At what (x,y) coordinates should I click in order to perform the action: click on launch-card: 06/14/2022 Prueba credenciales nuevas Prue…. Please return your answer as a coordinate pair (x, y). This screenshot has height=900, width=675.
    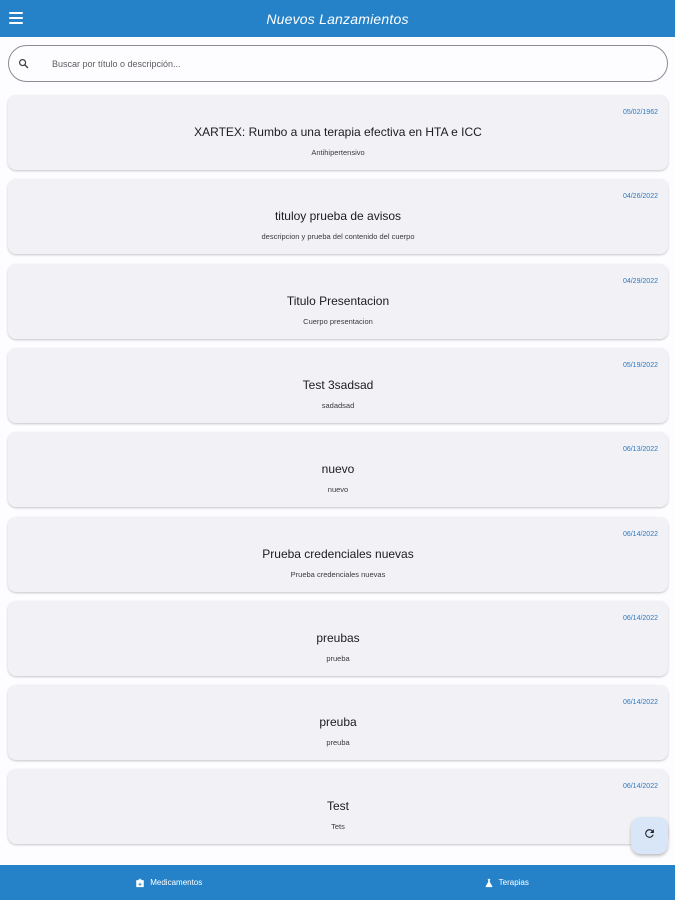
    Looking at the image, I should click on (338, 554).